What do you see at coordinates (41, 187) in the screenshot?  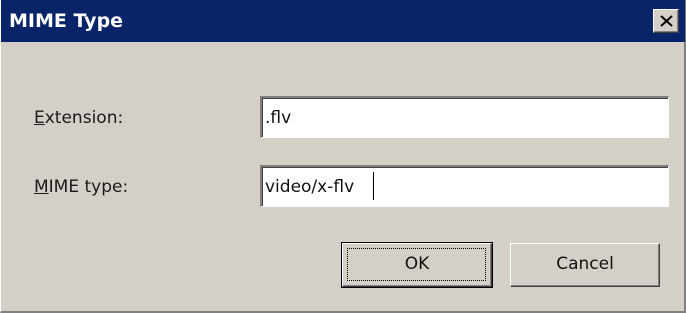 I see `mime-type-label-mnemonic: M` at bounding box center [41, 187].